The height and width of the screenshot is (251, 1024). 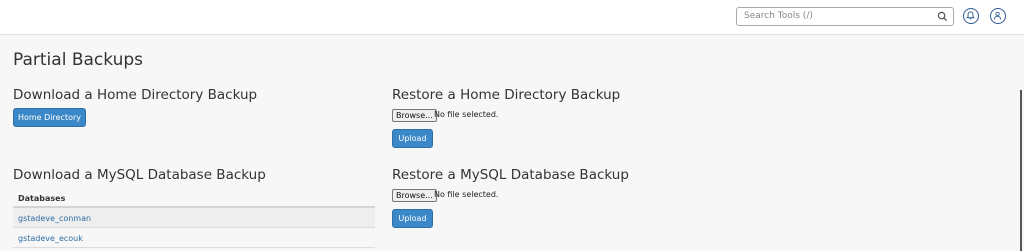 What do you see at coordinates (412, 138) in the screenshot?
I see `home-upload-button: Upload` at bounding box center [412, 138].